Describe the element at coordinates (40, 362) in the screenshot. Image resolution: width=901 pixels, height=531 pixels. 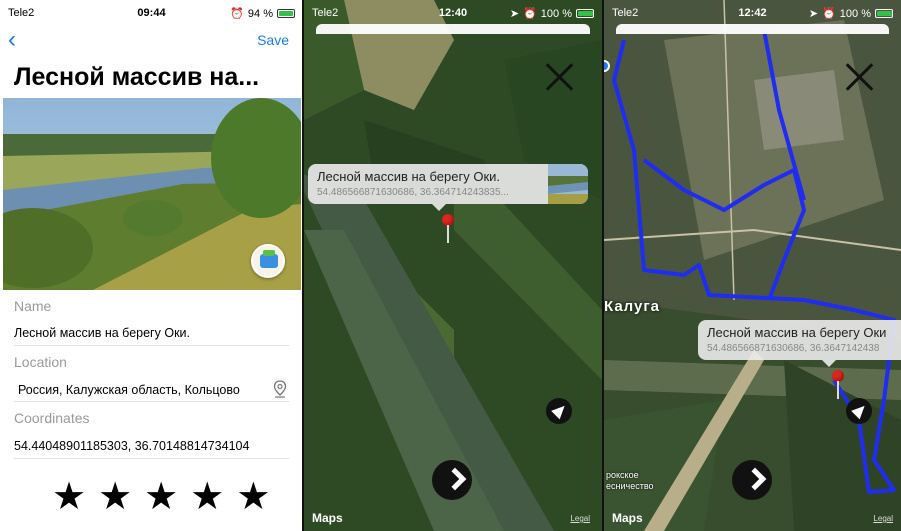
I see `location-label: Location` at that location.